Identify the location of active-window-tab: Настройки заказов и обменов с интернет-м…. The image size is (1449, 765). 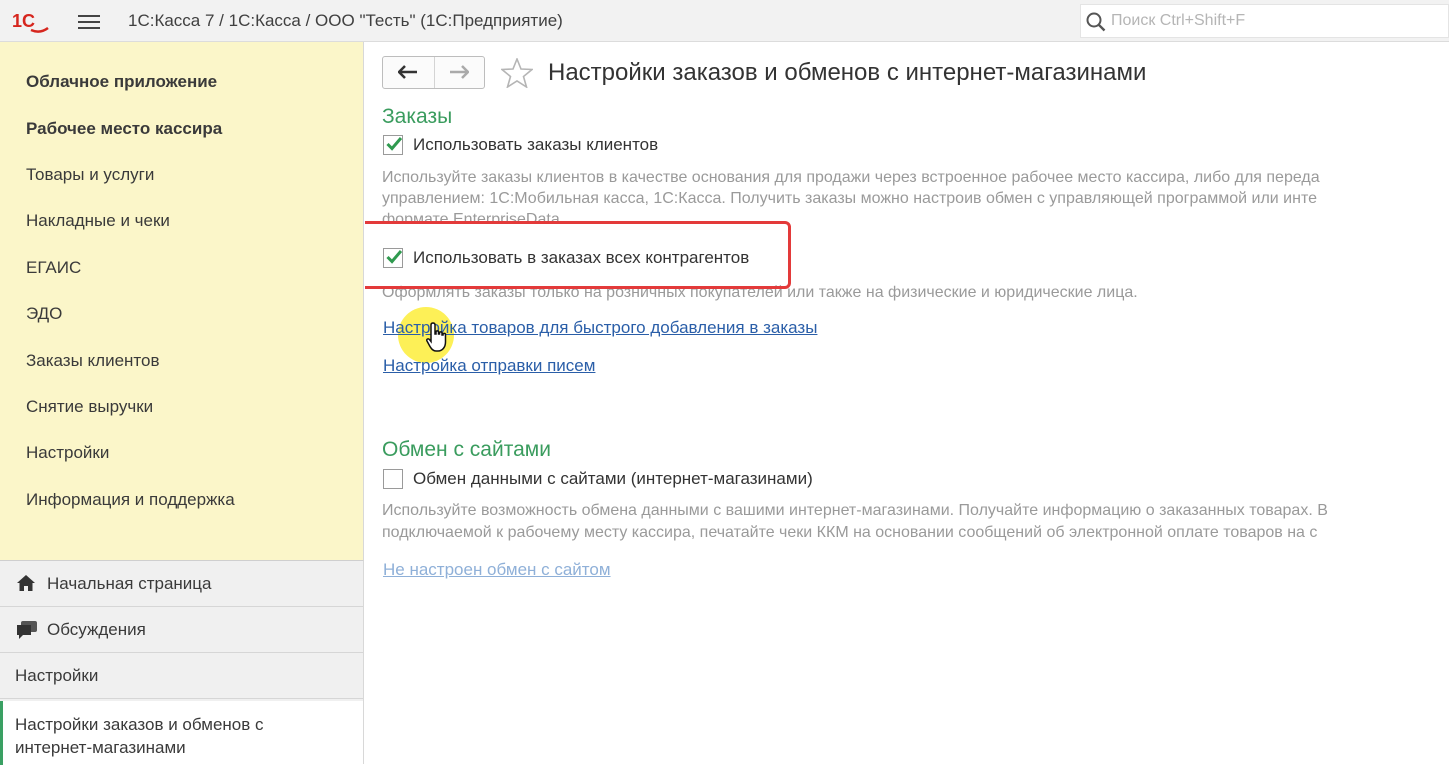
(181, 733).